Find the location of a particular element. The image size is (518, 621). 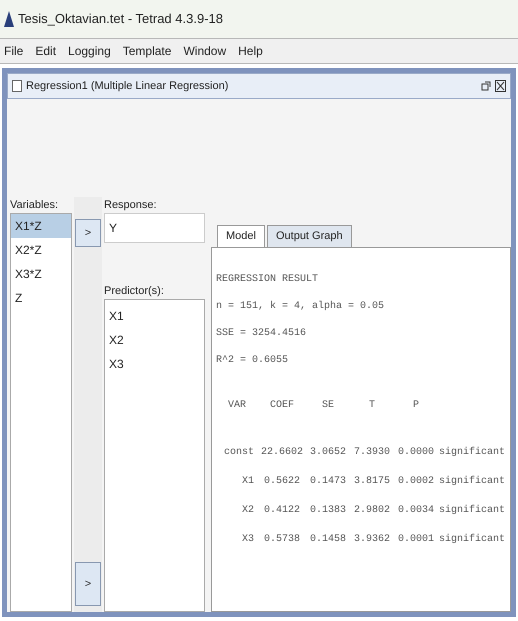

variable-item: X1*Z is located at coordinates (41, 226).